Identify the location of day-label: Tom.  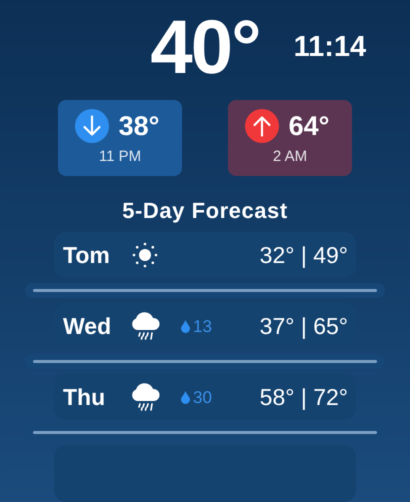
(87, 255).